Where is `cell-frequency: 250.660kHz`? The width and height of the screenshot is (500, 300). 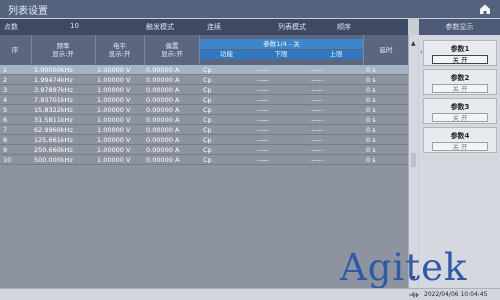 cell-frequency: 250.660kHz is located at coordinates (64, 150).